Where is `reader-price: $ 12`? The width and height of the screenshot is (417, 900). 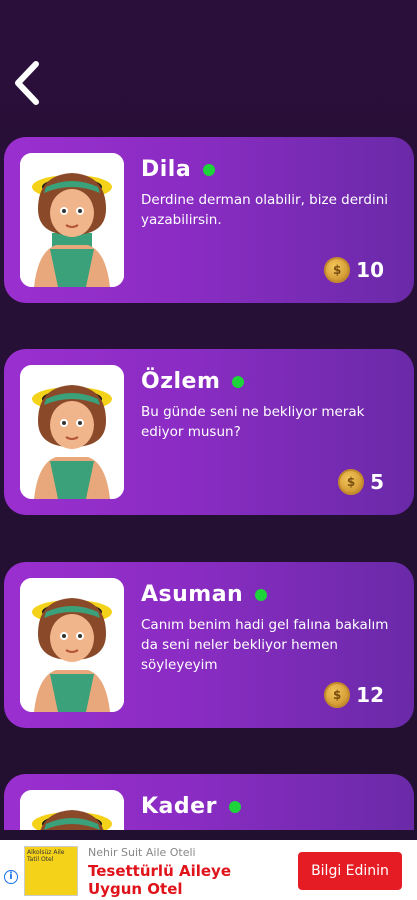
reader-price: $ 12 is located at coordinates (354, 695).